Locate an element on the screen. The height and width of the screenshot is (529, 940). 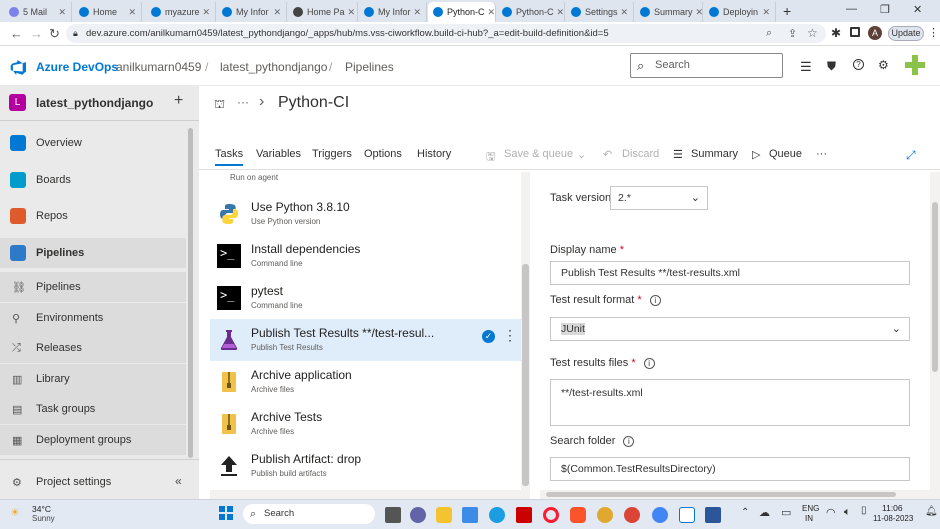
nav-scrollbar is located at coordinates (190, 293).